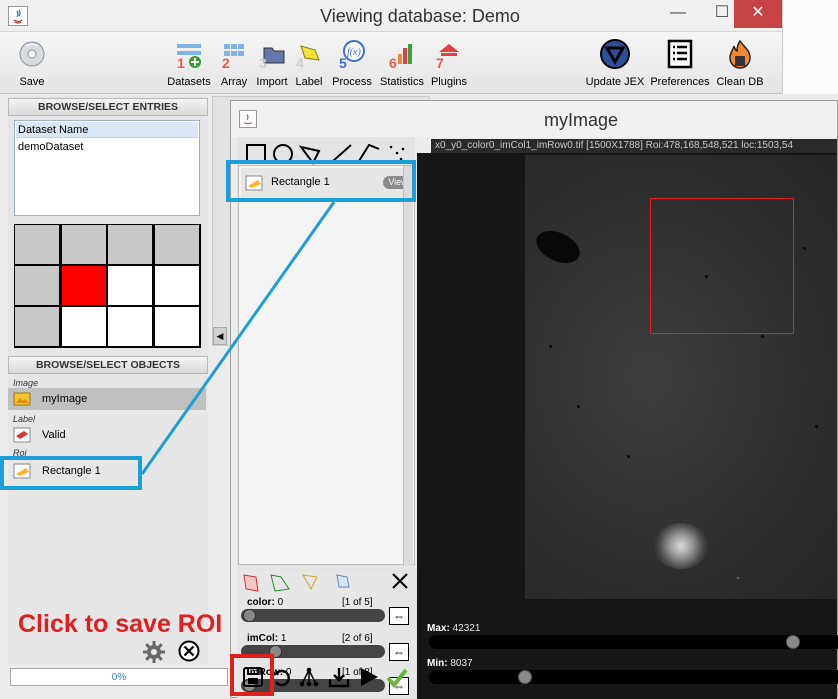  What do you see at coordinates (154, 652) in the screenshot?
I see `gear-icon` at bounding box center [154, 652].